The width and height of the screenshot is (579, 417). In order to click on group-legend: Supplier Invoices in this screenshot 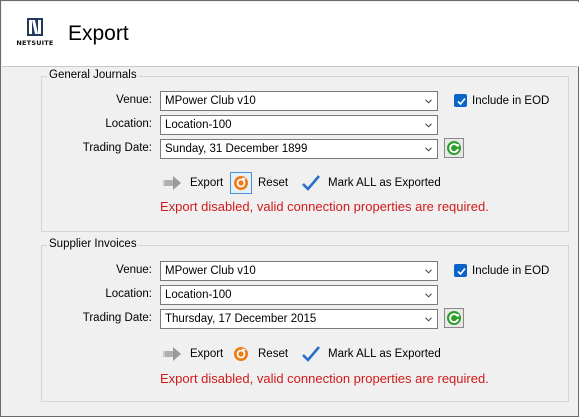, I will do `click(93, 244)`.